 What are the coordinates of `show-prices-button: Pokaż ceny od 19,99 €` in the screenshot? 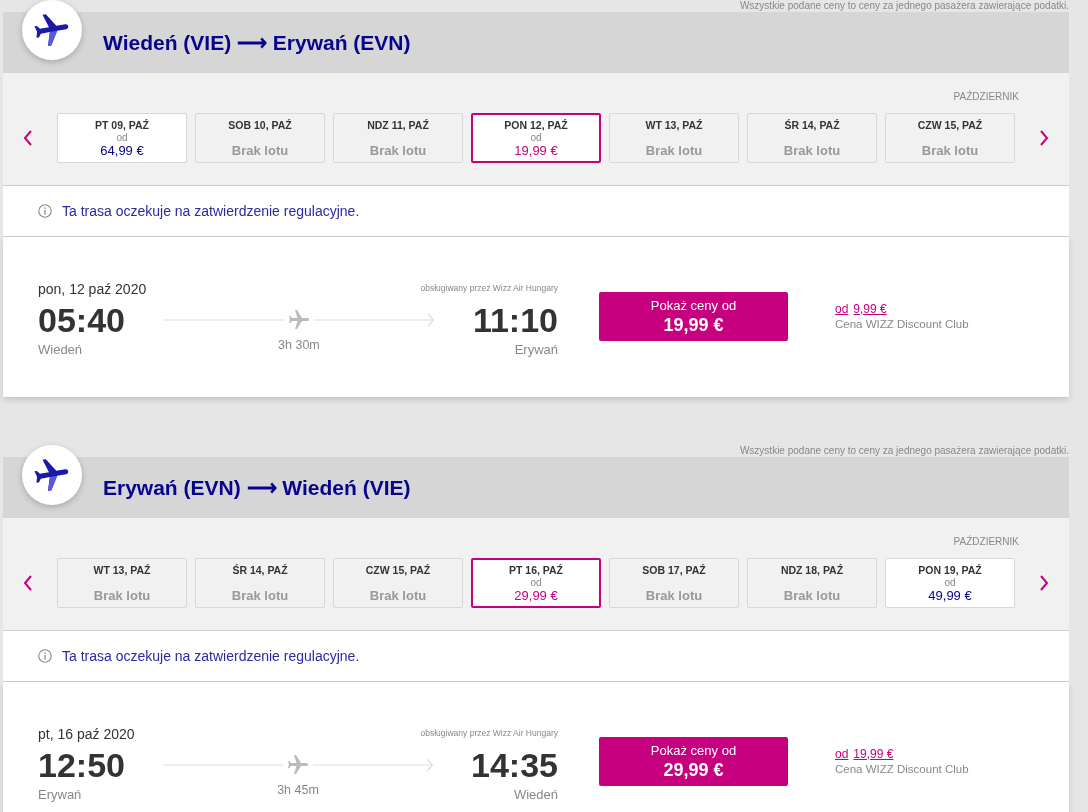 It's located at (693, 316).